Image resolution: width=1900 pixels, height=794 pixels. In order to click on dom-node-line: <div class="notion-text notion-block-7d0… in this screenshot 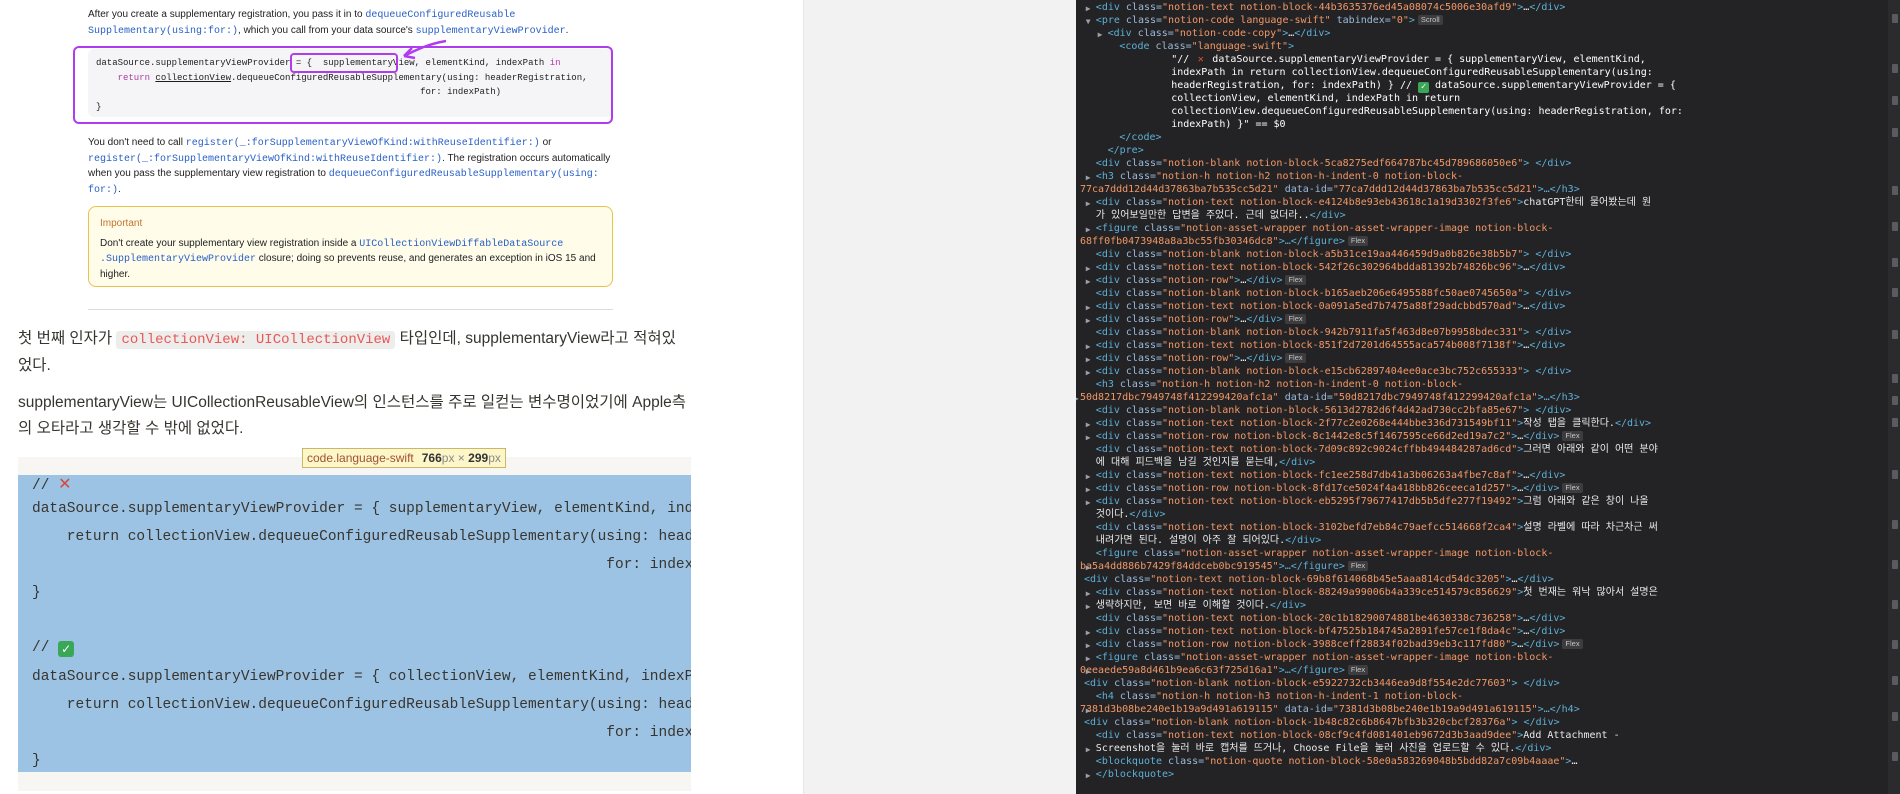, I will do `click(1377, 449)`.